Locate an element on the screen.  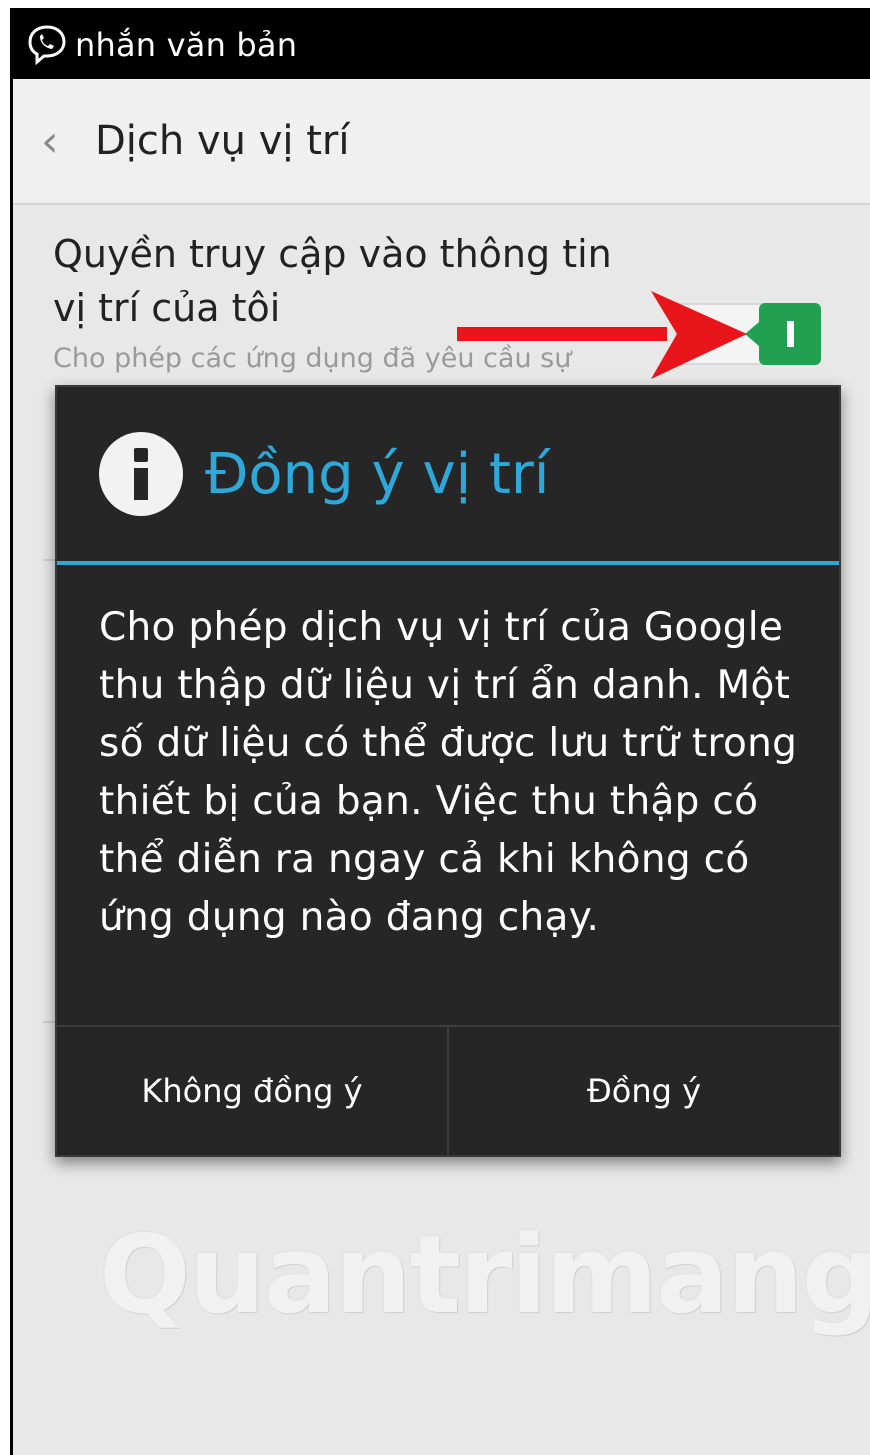
viber-icon is located at coordinates (47, 45).